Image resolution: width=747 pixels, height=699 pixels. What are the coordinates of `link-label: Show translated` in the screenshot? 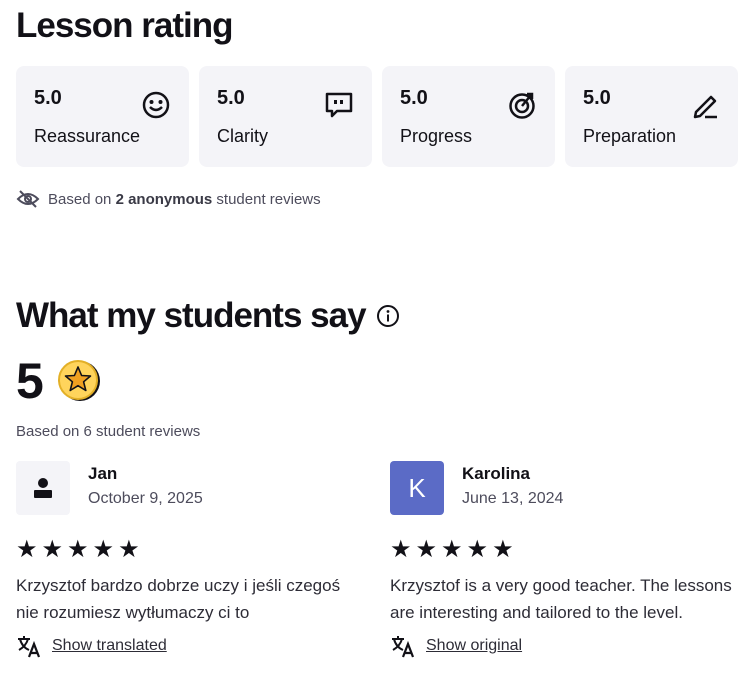 It's located at (109, 646).